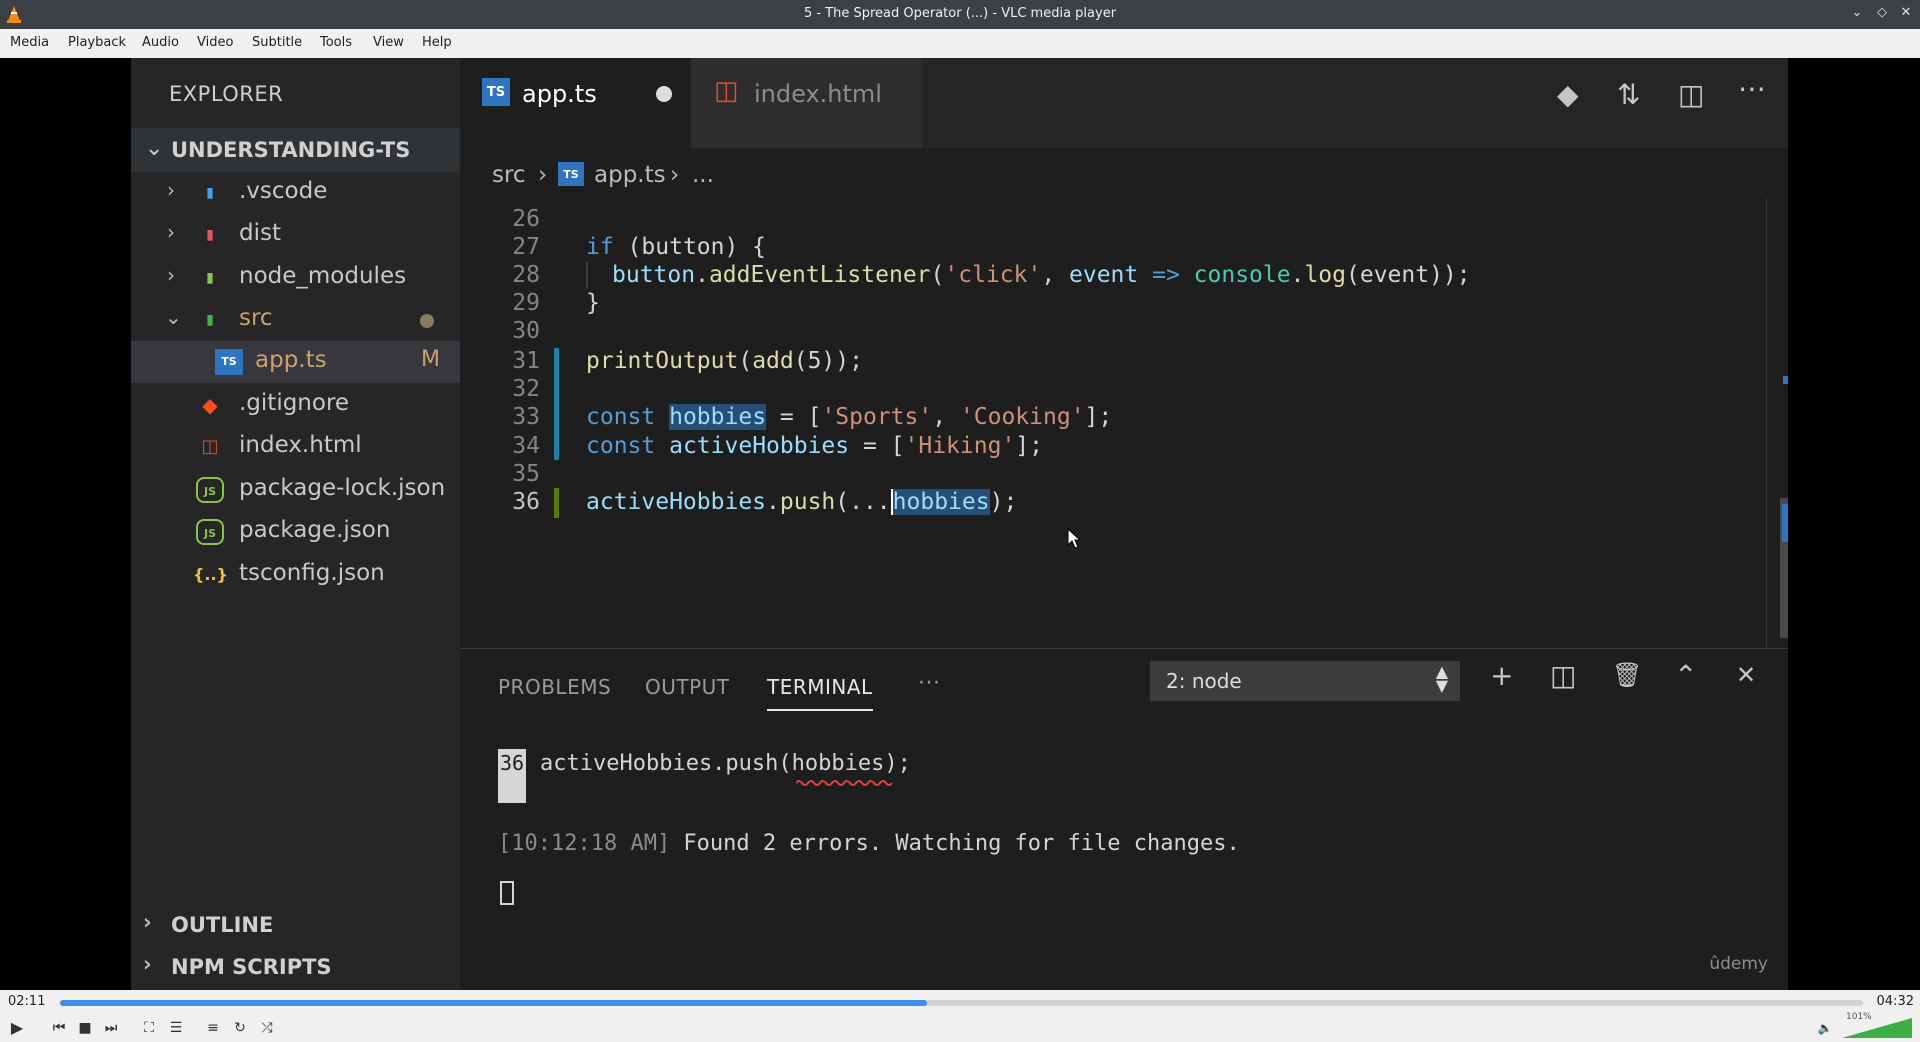 The image size is (1920, 1042). What do you see at coordinates (526, 331) in the screenshot?
I see `line-number: 30` at bounding box center [526, 331].